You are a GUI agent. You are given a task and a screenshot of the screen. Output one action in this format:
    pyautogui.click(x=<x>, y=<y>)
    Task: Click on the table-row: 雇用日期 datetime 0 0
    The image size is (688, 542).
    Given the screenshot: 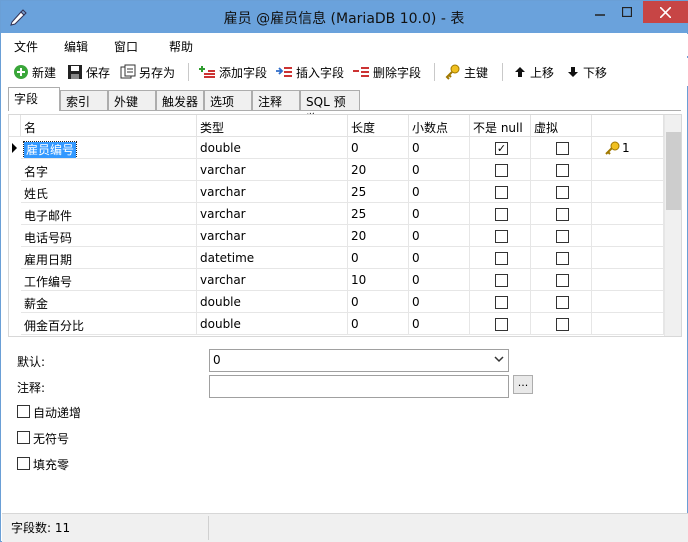 What is the action you would take?
    pyautogui.click(x=336, y=258)
    